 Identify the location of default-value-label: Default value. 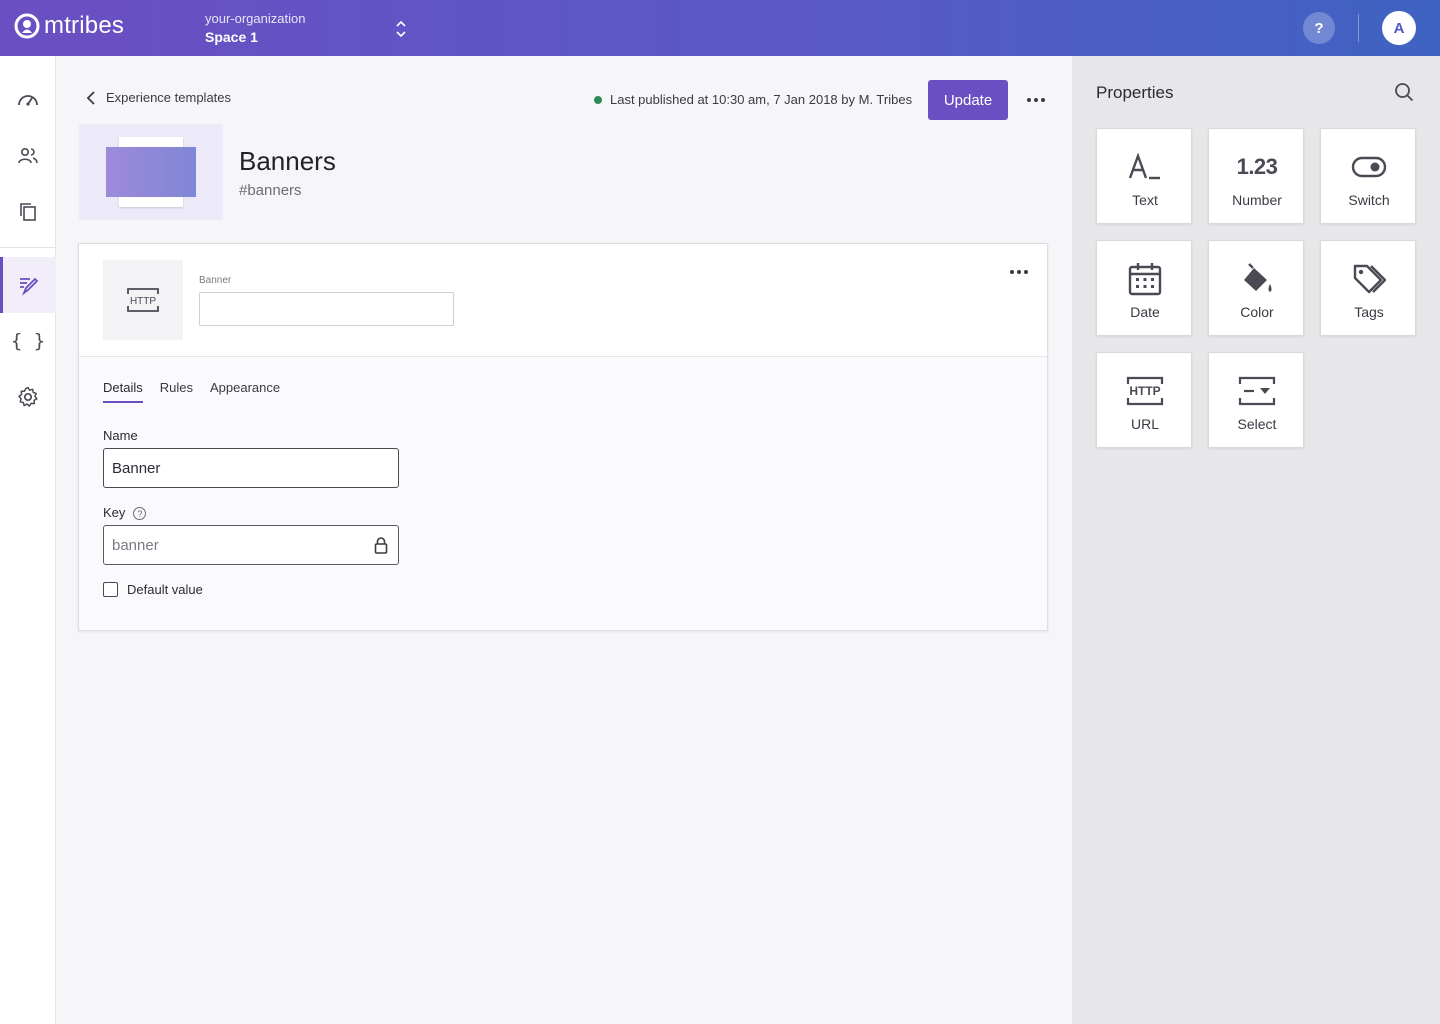
(165, 589).